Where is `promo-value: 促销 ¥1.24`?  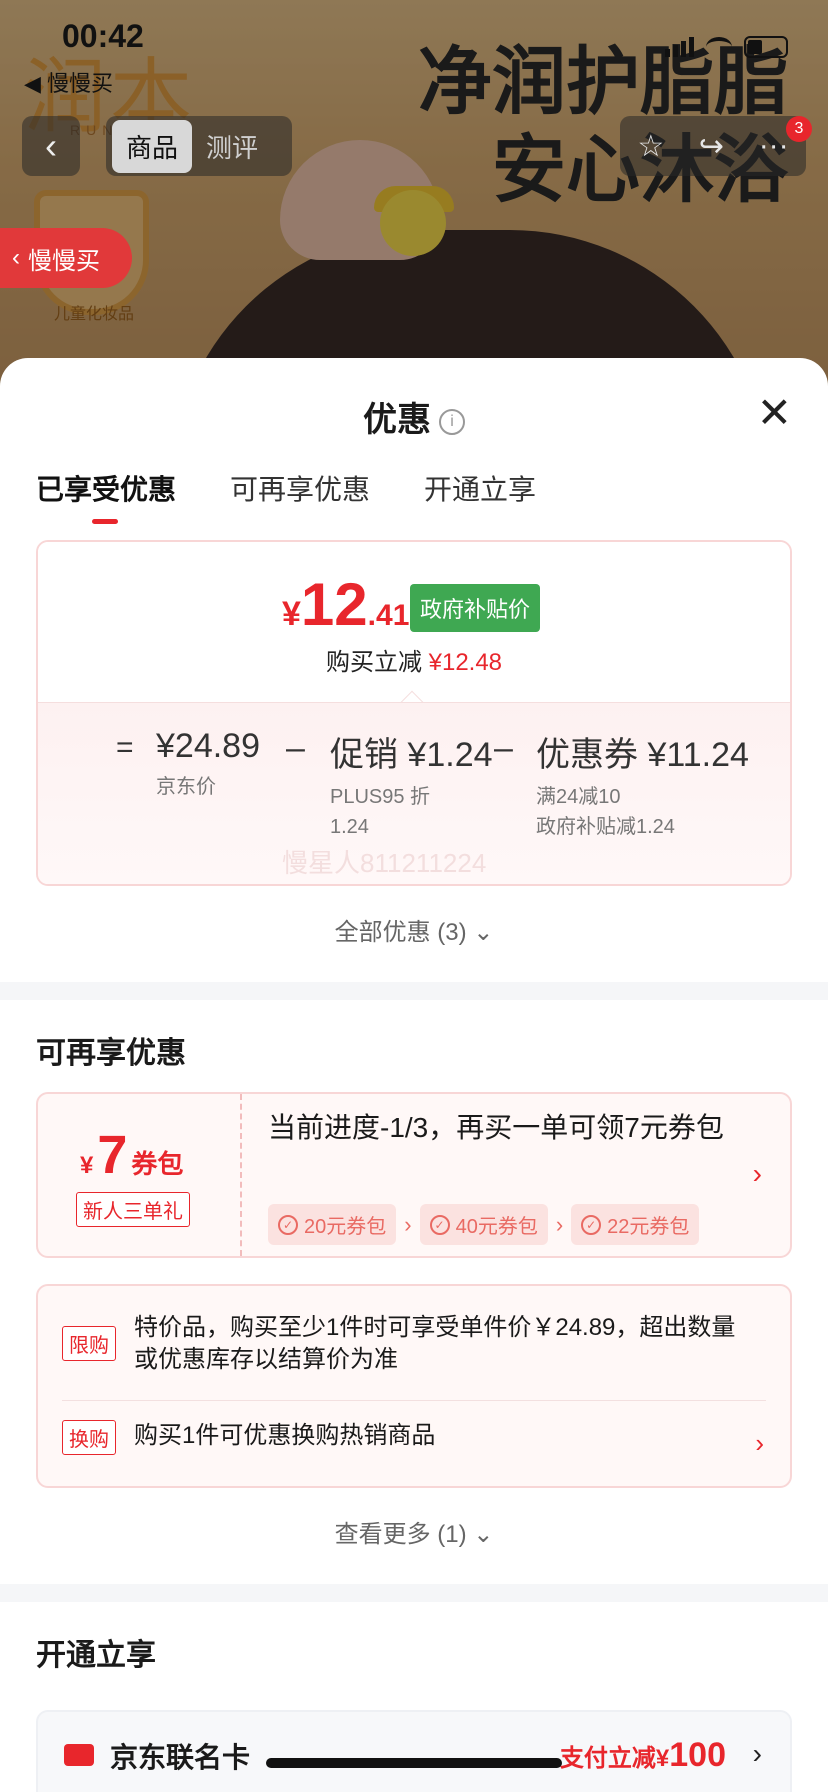
promo-value: 促销 ¥1.24 is located at coordinates (411, 755).